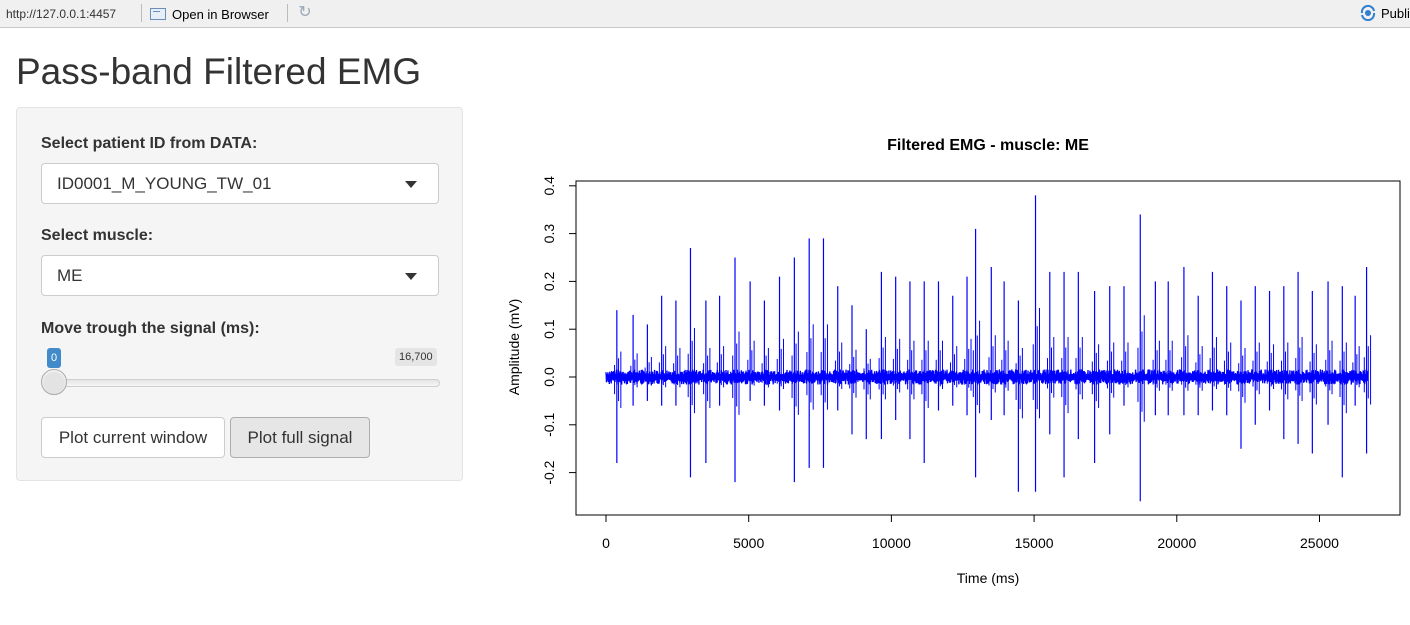 Image resolution: width=1410 pixels, height=625 pixels. Describe the element at coordinates (549, 425) in the screenshot. I see `y-tick-label: -0.1` at that location.